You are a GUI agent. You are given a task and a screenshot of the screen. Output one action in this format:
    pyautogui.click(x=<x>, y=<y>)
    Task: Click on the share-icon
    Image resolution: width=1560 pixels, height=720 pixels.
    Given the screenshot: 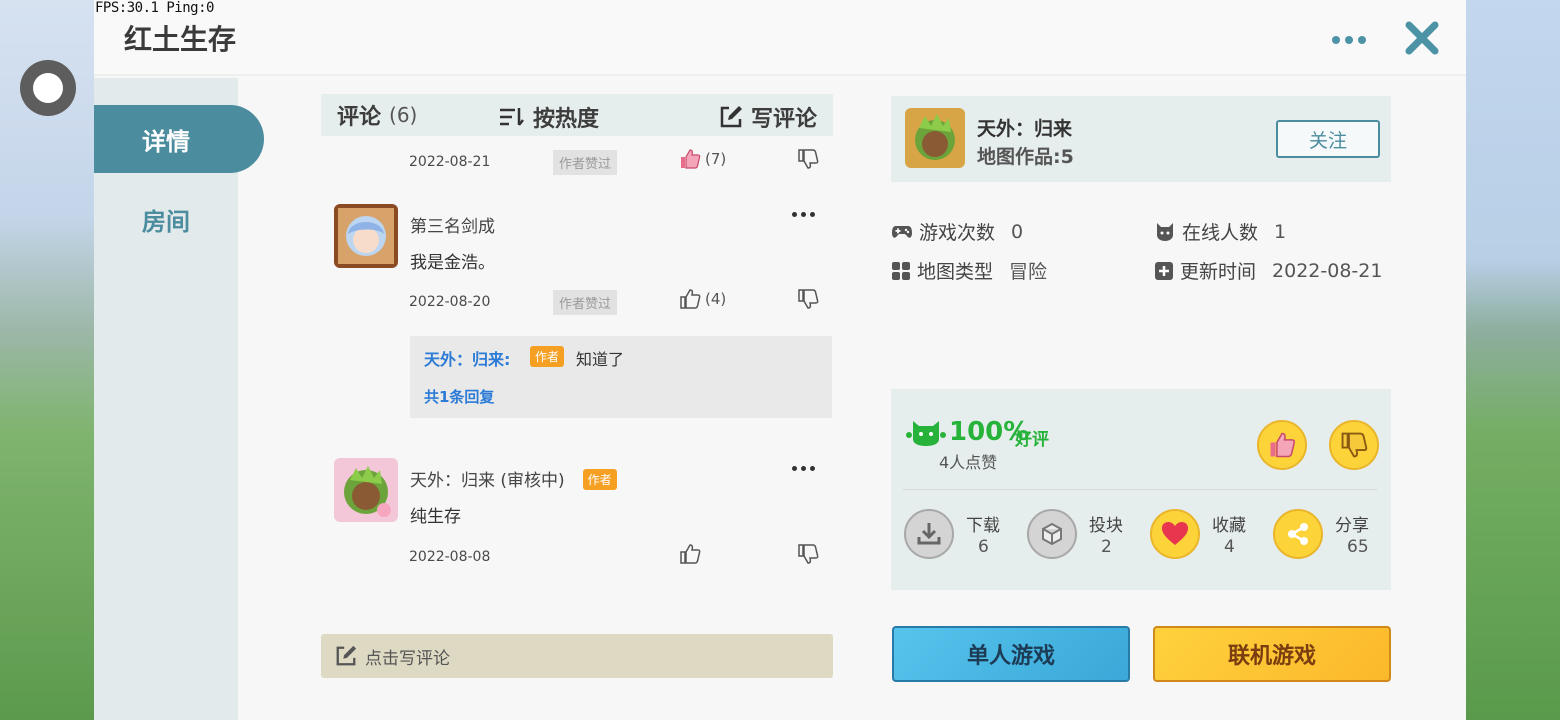 What is the action you would take?
    pyautogui.click(x=1298, y=534)
    